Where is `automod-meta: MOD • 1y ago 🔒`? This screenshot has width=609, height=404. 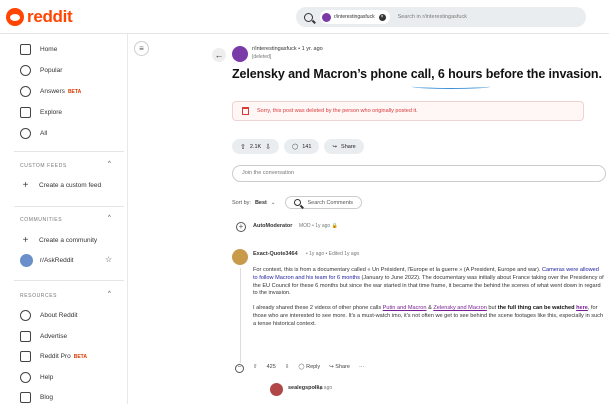 automod-meta: MOD • 1y ago 🔒 is located at coordinates (318, 226).